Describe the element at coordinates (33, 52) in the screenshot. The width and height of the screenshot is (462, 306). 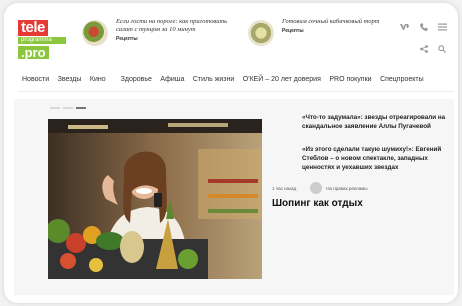
I see `logo-line-3: .pro` at that location.